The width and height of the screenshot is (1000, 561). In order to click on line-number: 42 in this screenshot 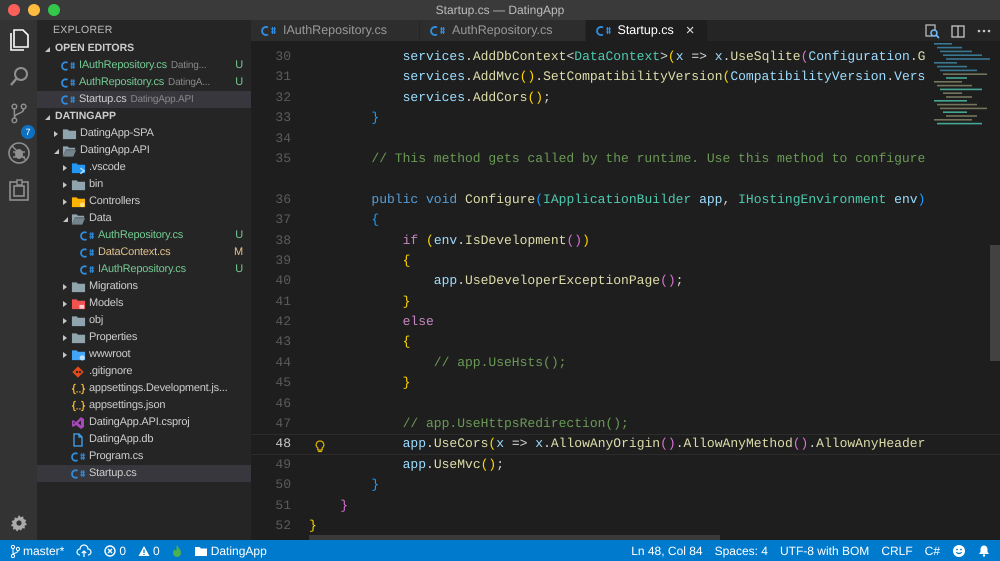, I will do `click(282, 322)`.